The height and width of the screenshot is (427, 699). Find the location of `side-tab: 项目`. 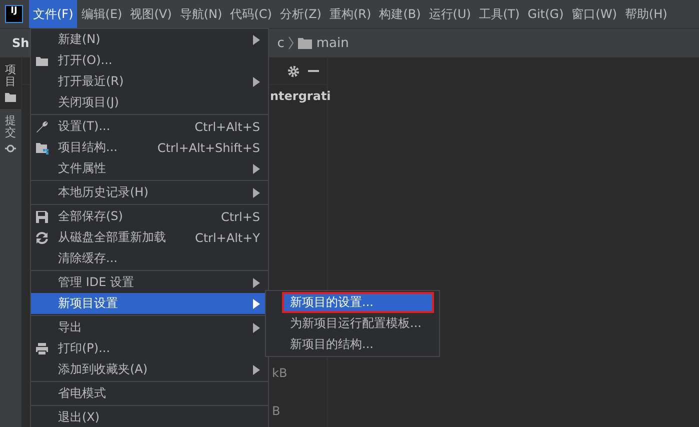

side-tab: 项目 is located at coordinates (10, 84).